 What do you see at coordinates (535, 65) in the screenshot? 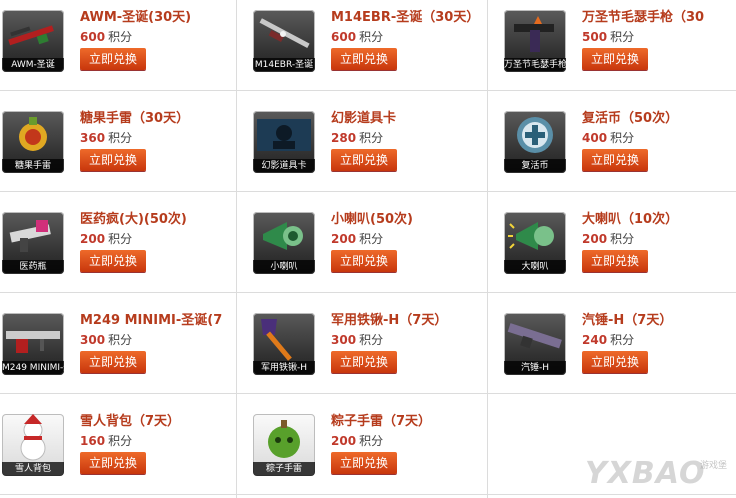
I see `item-caption: 万圣节毛瑟手枪` at bounding box center [535, 65].